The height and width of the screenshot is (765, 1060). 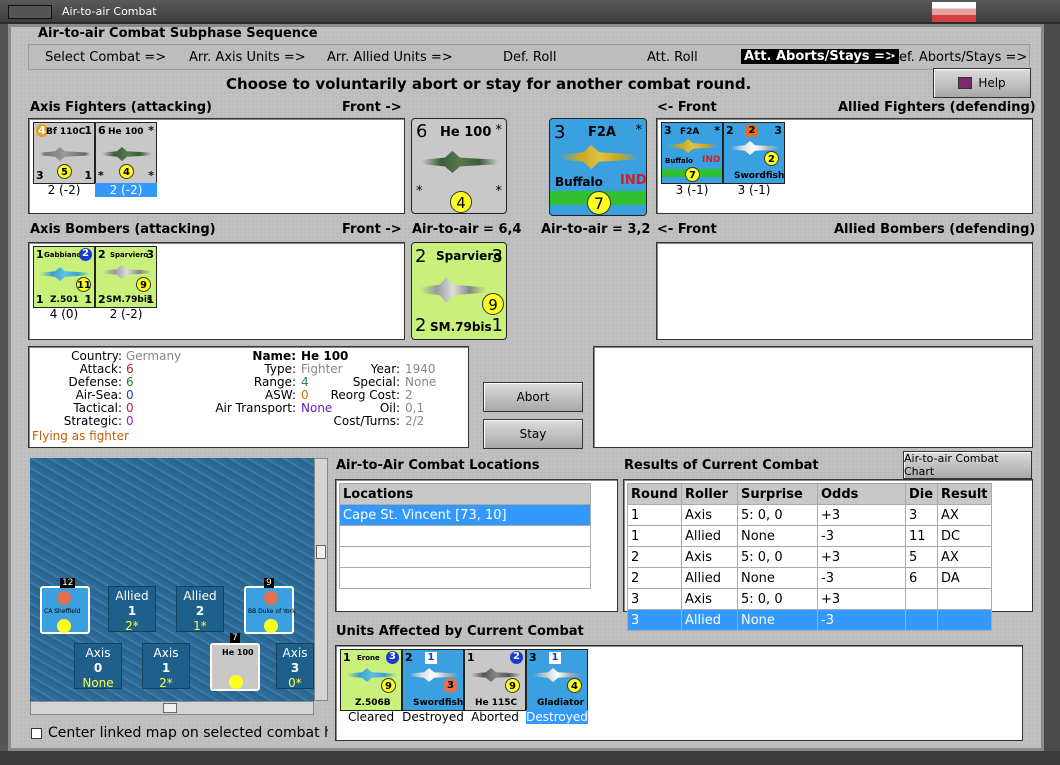 I want to click on counter-badge: 1, so click(x=555, y=658).